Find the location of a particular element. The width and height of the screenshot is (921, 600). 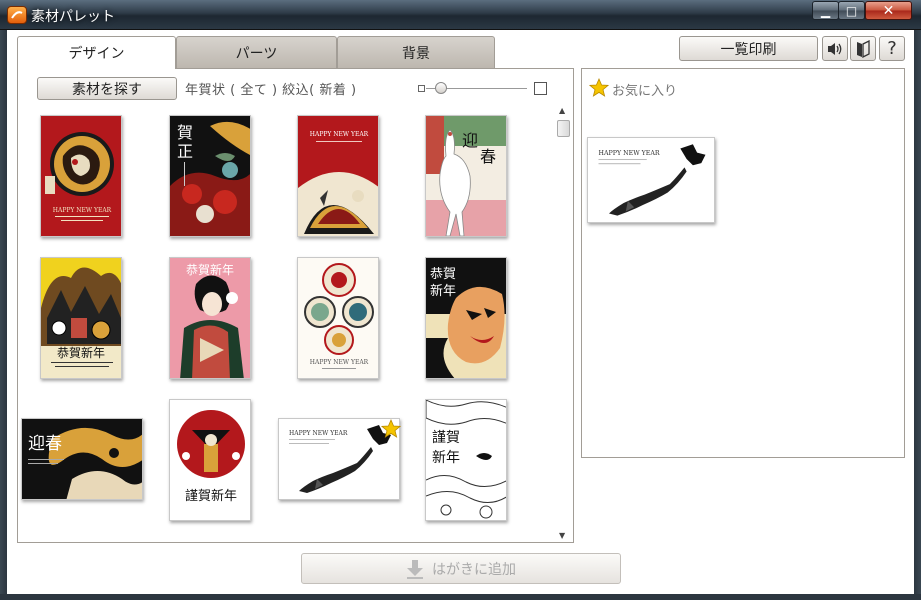

sound-button is located at coordinates (835, 48).